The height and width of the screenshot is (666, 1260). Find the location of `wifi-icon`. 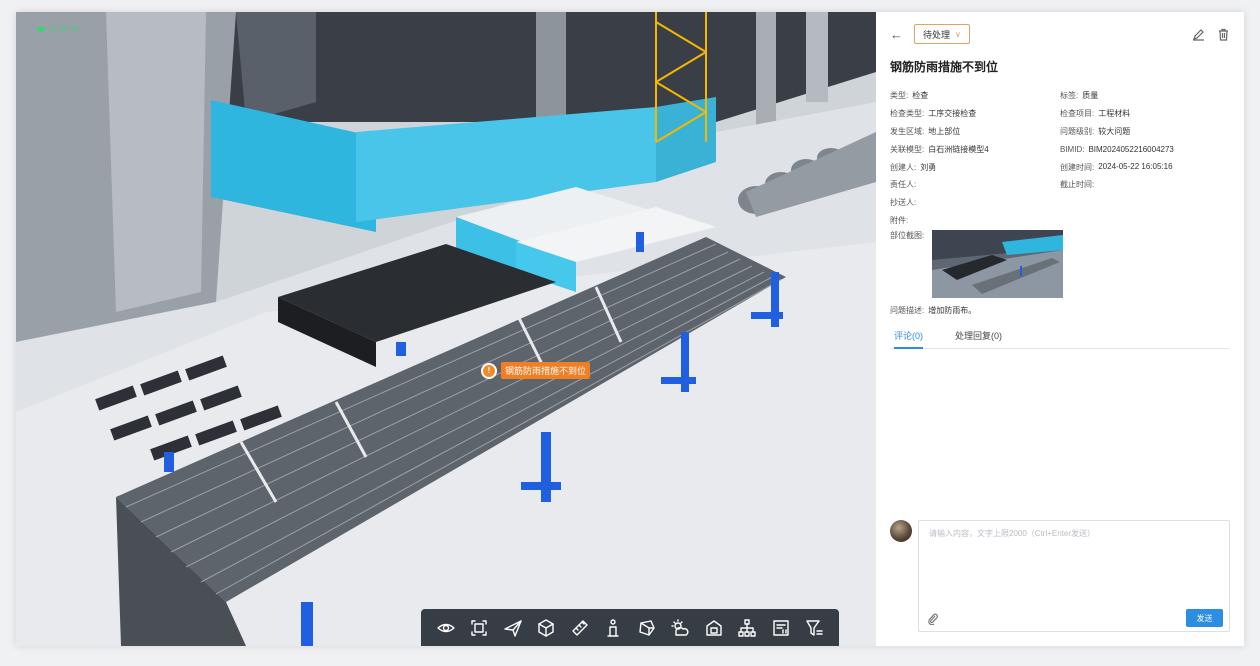

wifi-icon is located at coordinates (41, 29).